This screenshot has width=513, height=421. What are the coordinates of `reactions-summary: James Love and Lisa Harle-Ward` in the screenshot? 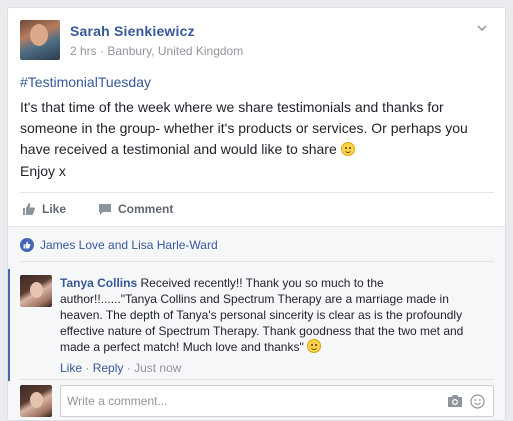 It's located at (119, 245).